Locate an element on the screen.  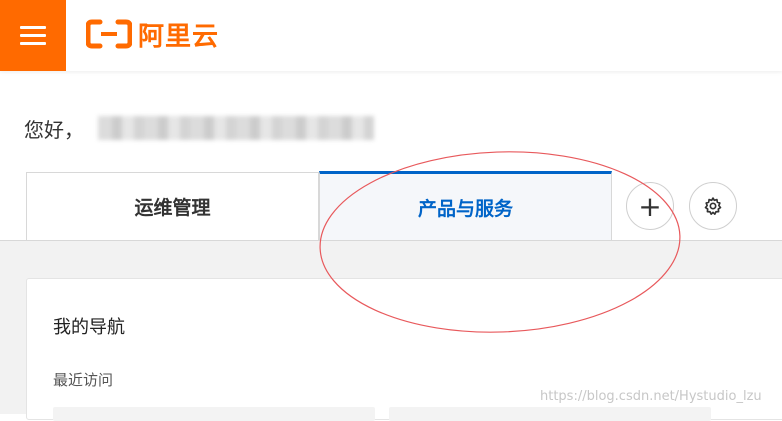
tab-label: 运维管理 is located at coordinates (172, 208).